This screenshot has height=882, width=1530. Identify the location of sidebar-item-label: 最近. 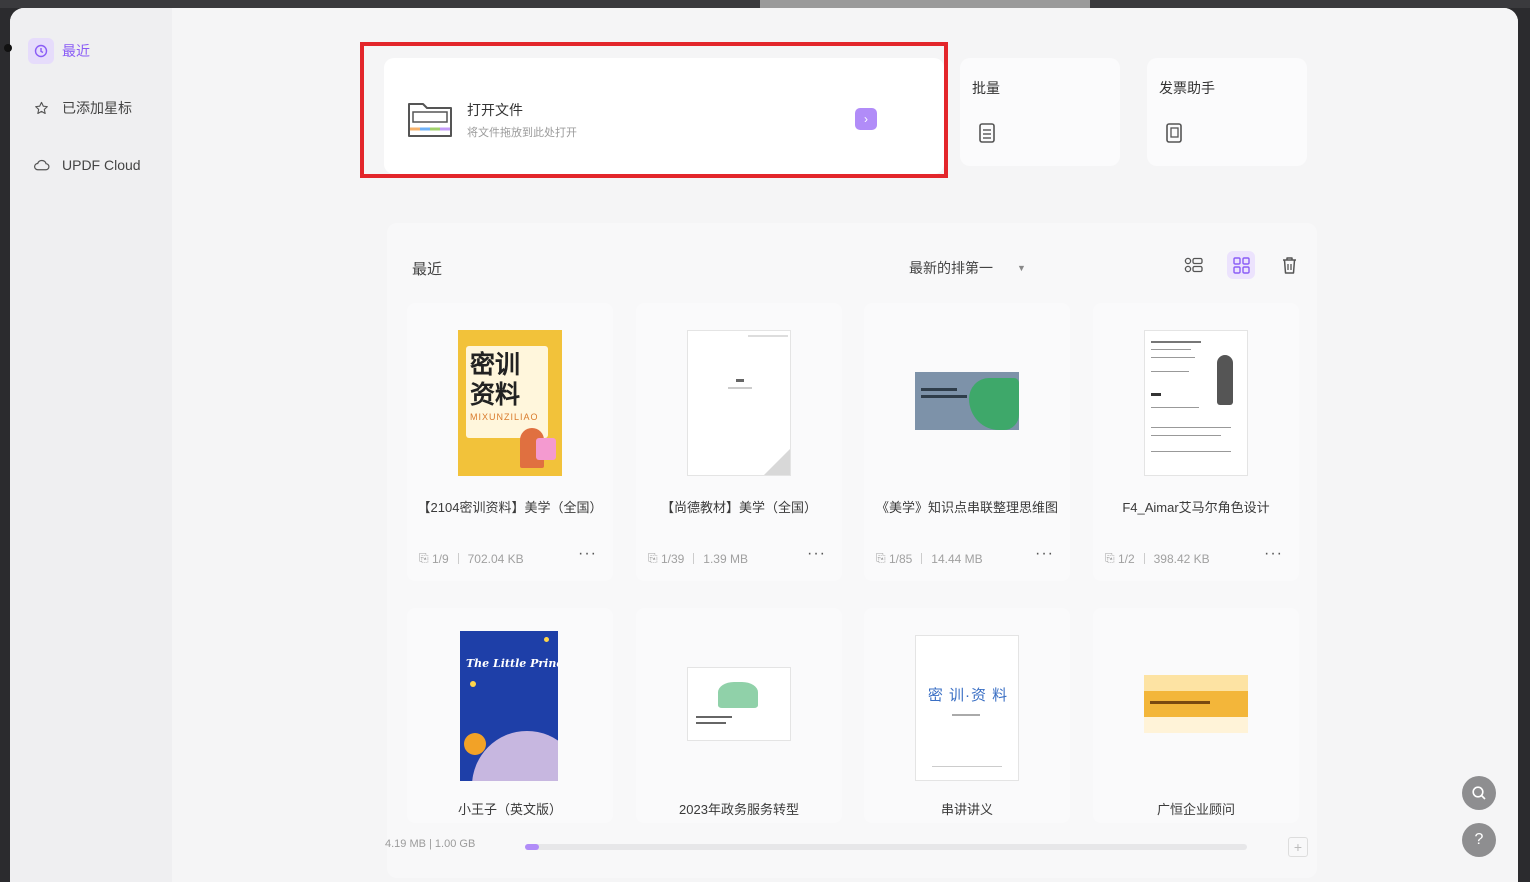
(76, 51).